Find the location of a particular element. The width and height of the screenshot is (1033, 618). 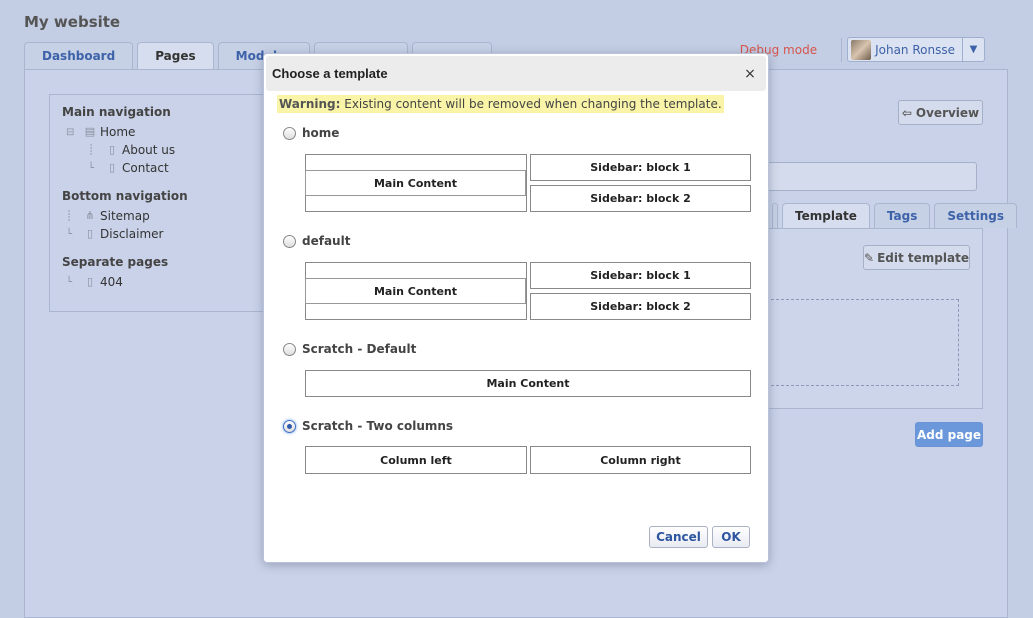

tree-item-label: Home is located at coordinates (118, 132).